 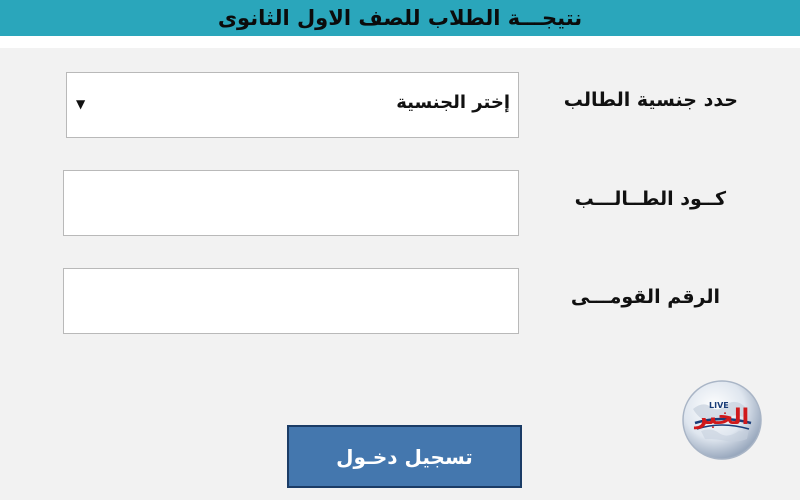 I want to click on student-code-label: كــود الطــالـــب, so click(x=650, y=199).